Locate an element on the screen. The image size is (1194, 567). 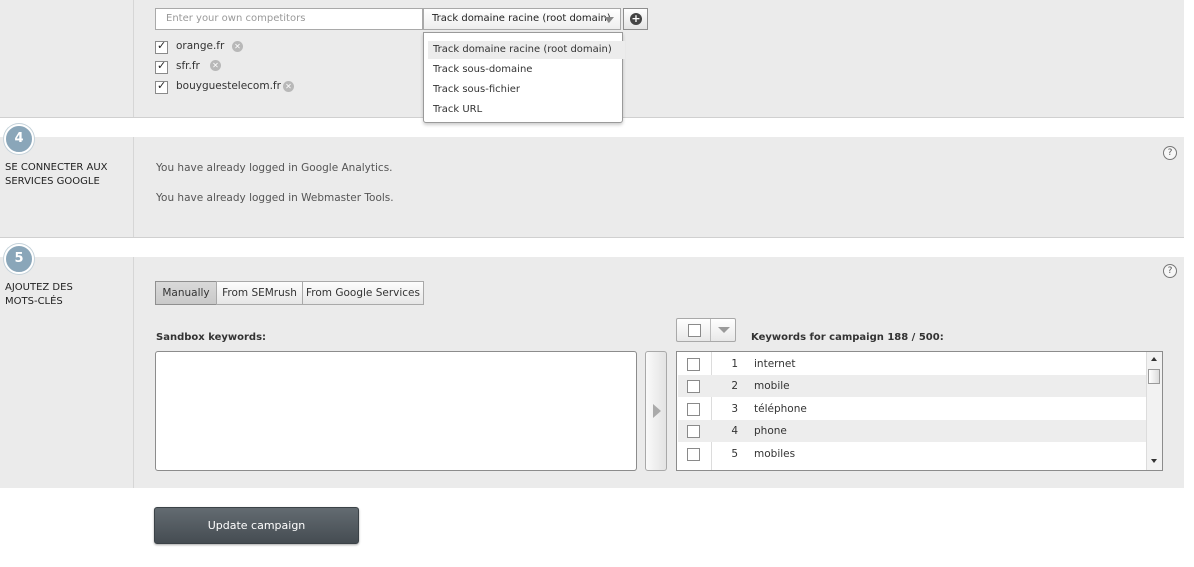
track-type-select: Track domaine racine (root domain) is located at coordinates (522, 19).